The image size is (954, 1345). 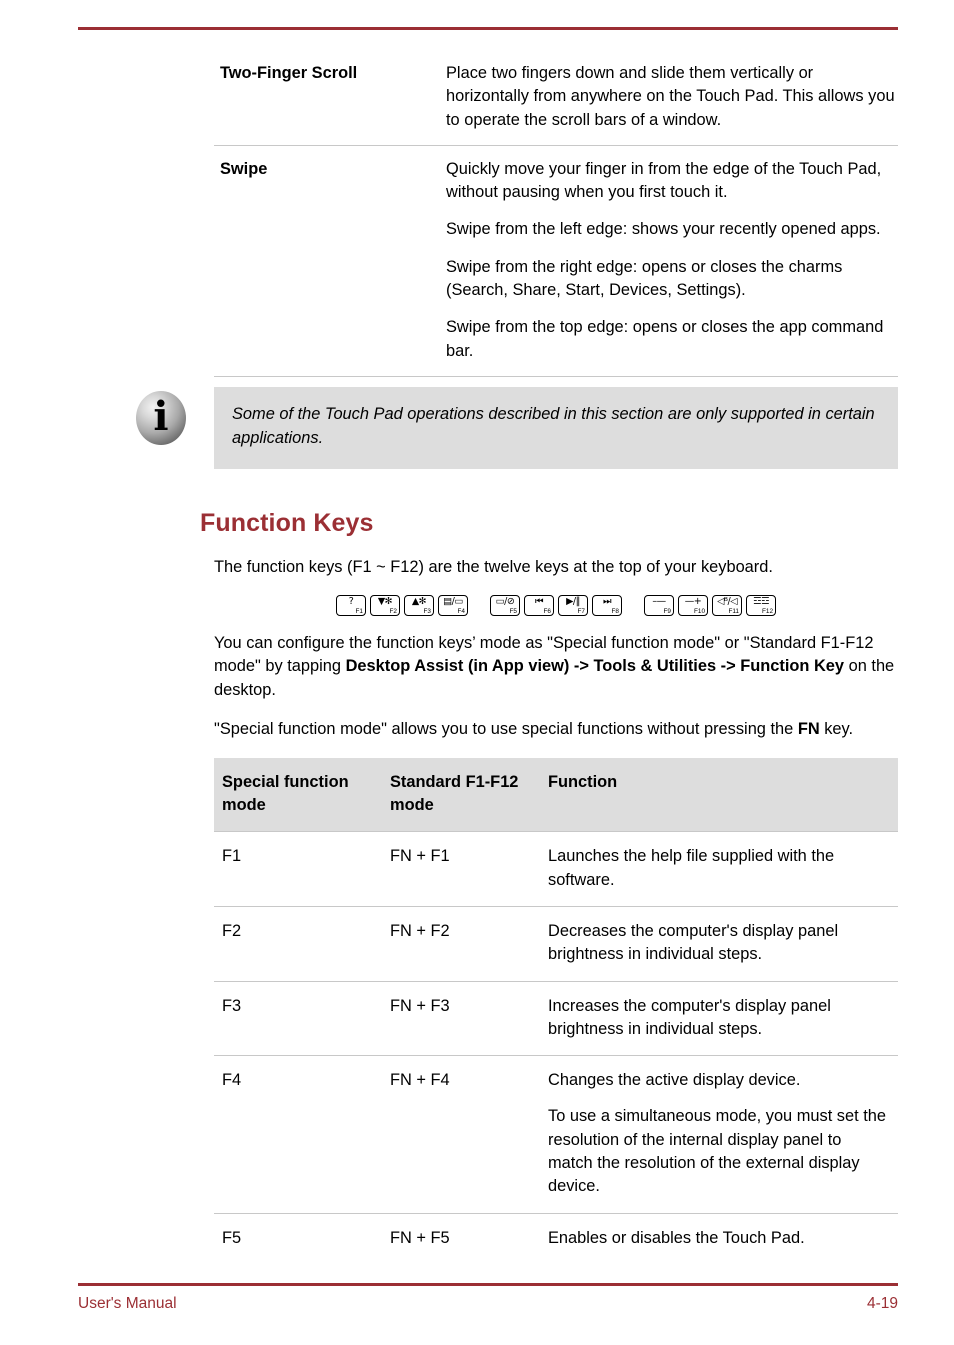 I want to click on wireless-key-icon: ☲☲ F12, so click(x=761, y=605).